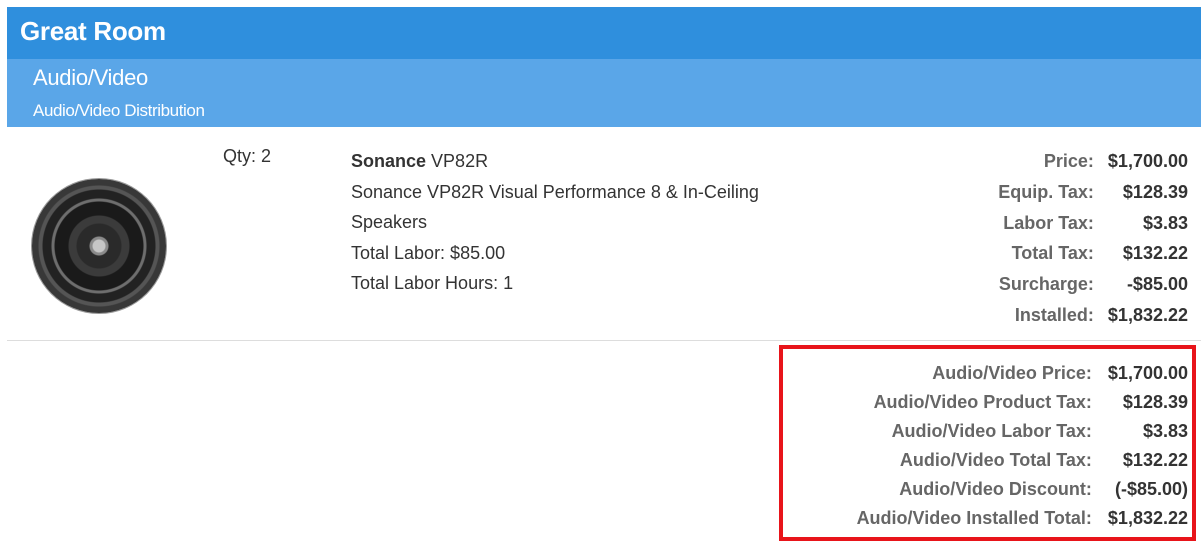 The width and height of the screenshot is (1201, 547). What do you see at coordinates (1147, 373) in the screenshot?
I see `summary-value: $1,700.00` at bounding box center [1147, 373].